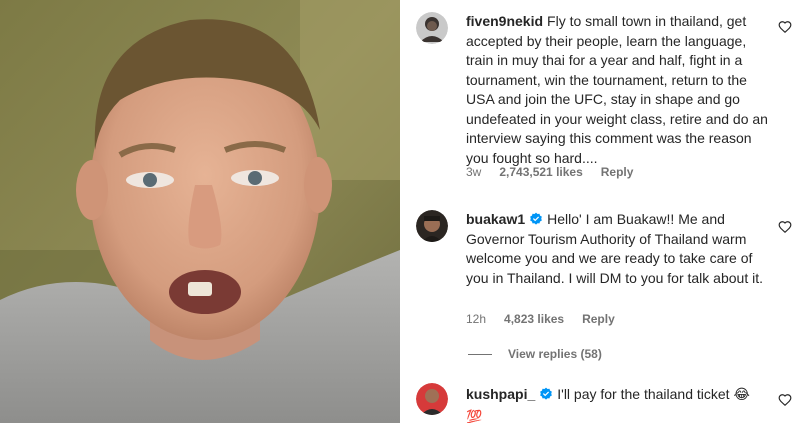 The height and width of the screenshot is (423, 800). What do you see at coordinates (500, 394) in the screenshot?
I see `comment-username: kushpapi_` at bounding box center [500, 394].